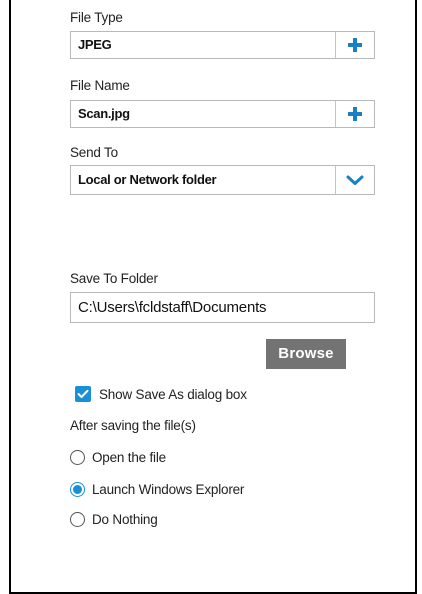 The width and height of the screenshot is (422, 594). I want to click on file-name-field: Scan.jpg, so click(222, 114).